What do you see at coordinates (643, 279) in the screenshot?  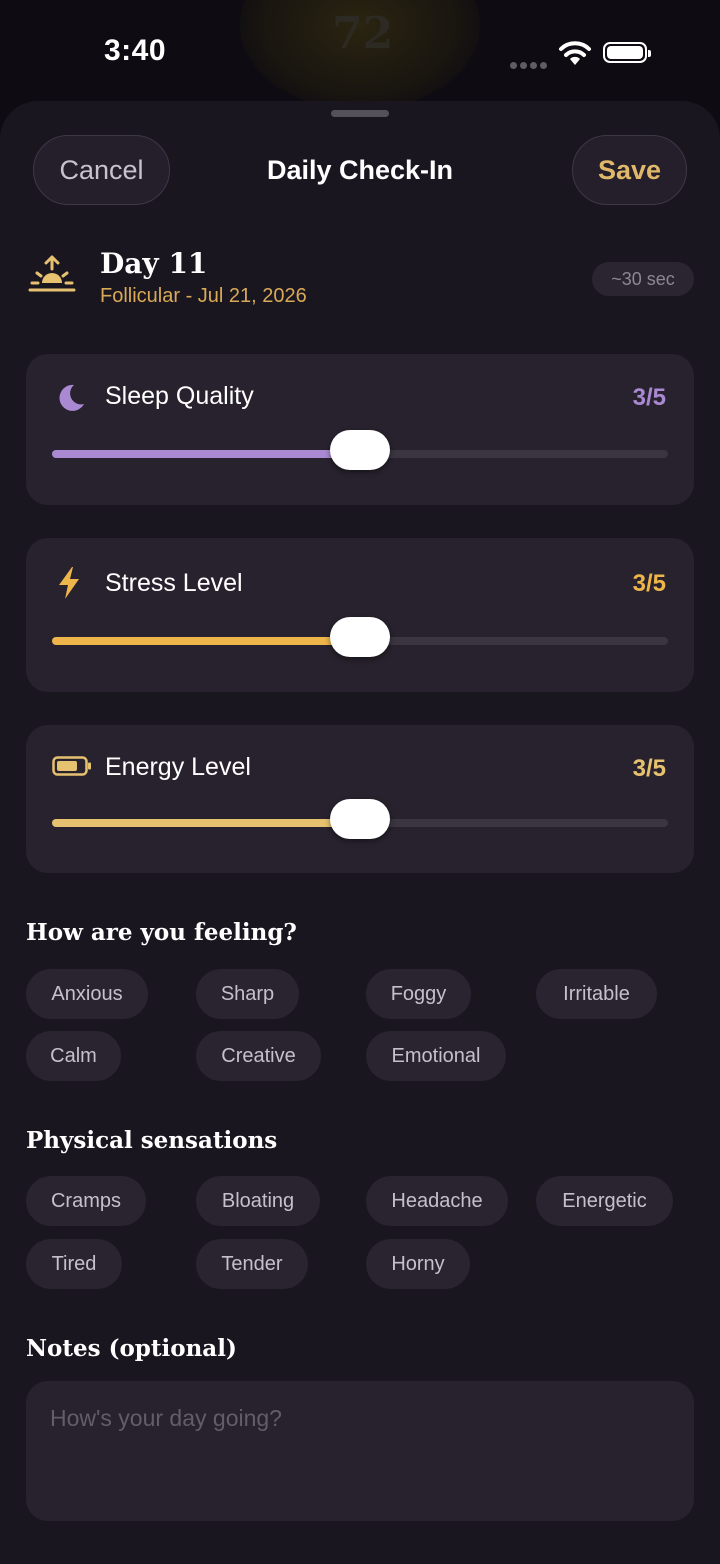 I see `time-estimate-badge: ~30 sec` at bounding box center [643, 279].